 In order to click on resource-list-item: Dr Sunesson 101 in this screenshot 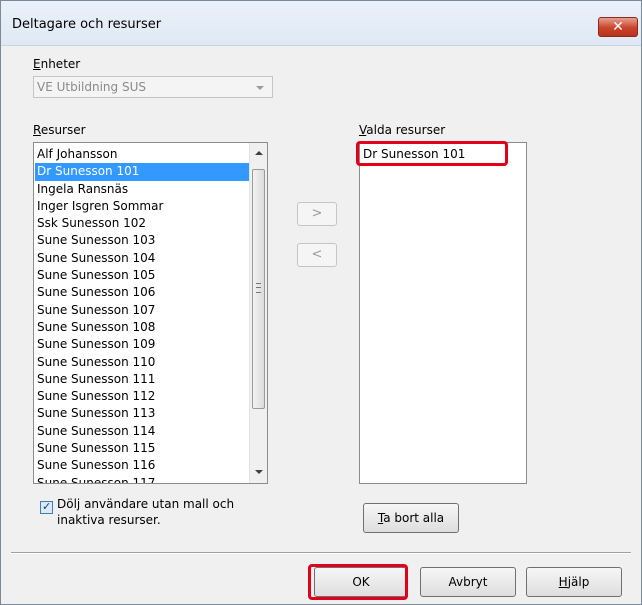, I will do `click(142, 172)`.